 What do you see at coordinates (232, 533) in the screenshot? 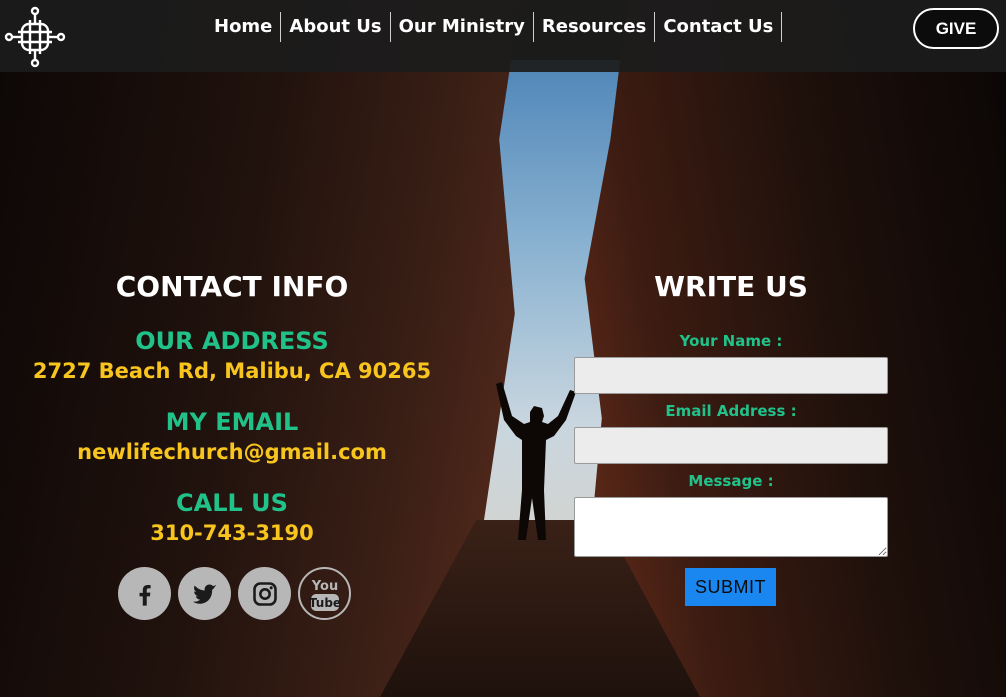
I see `phone-value: 310-743-3190` at bounding box center [232, 533].